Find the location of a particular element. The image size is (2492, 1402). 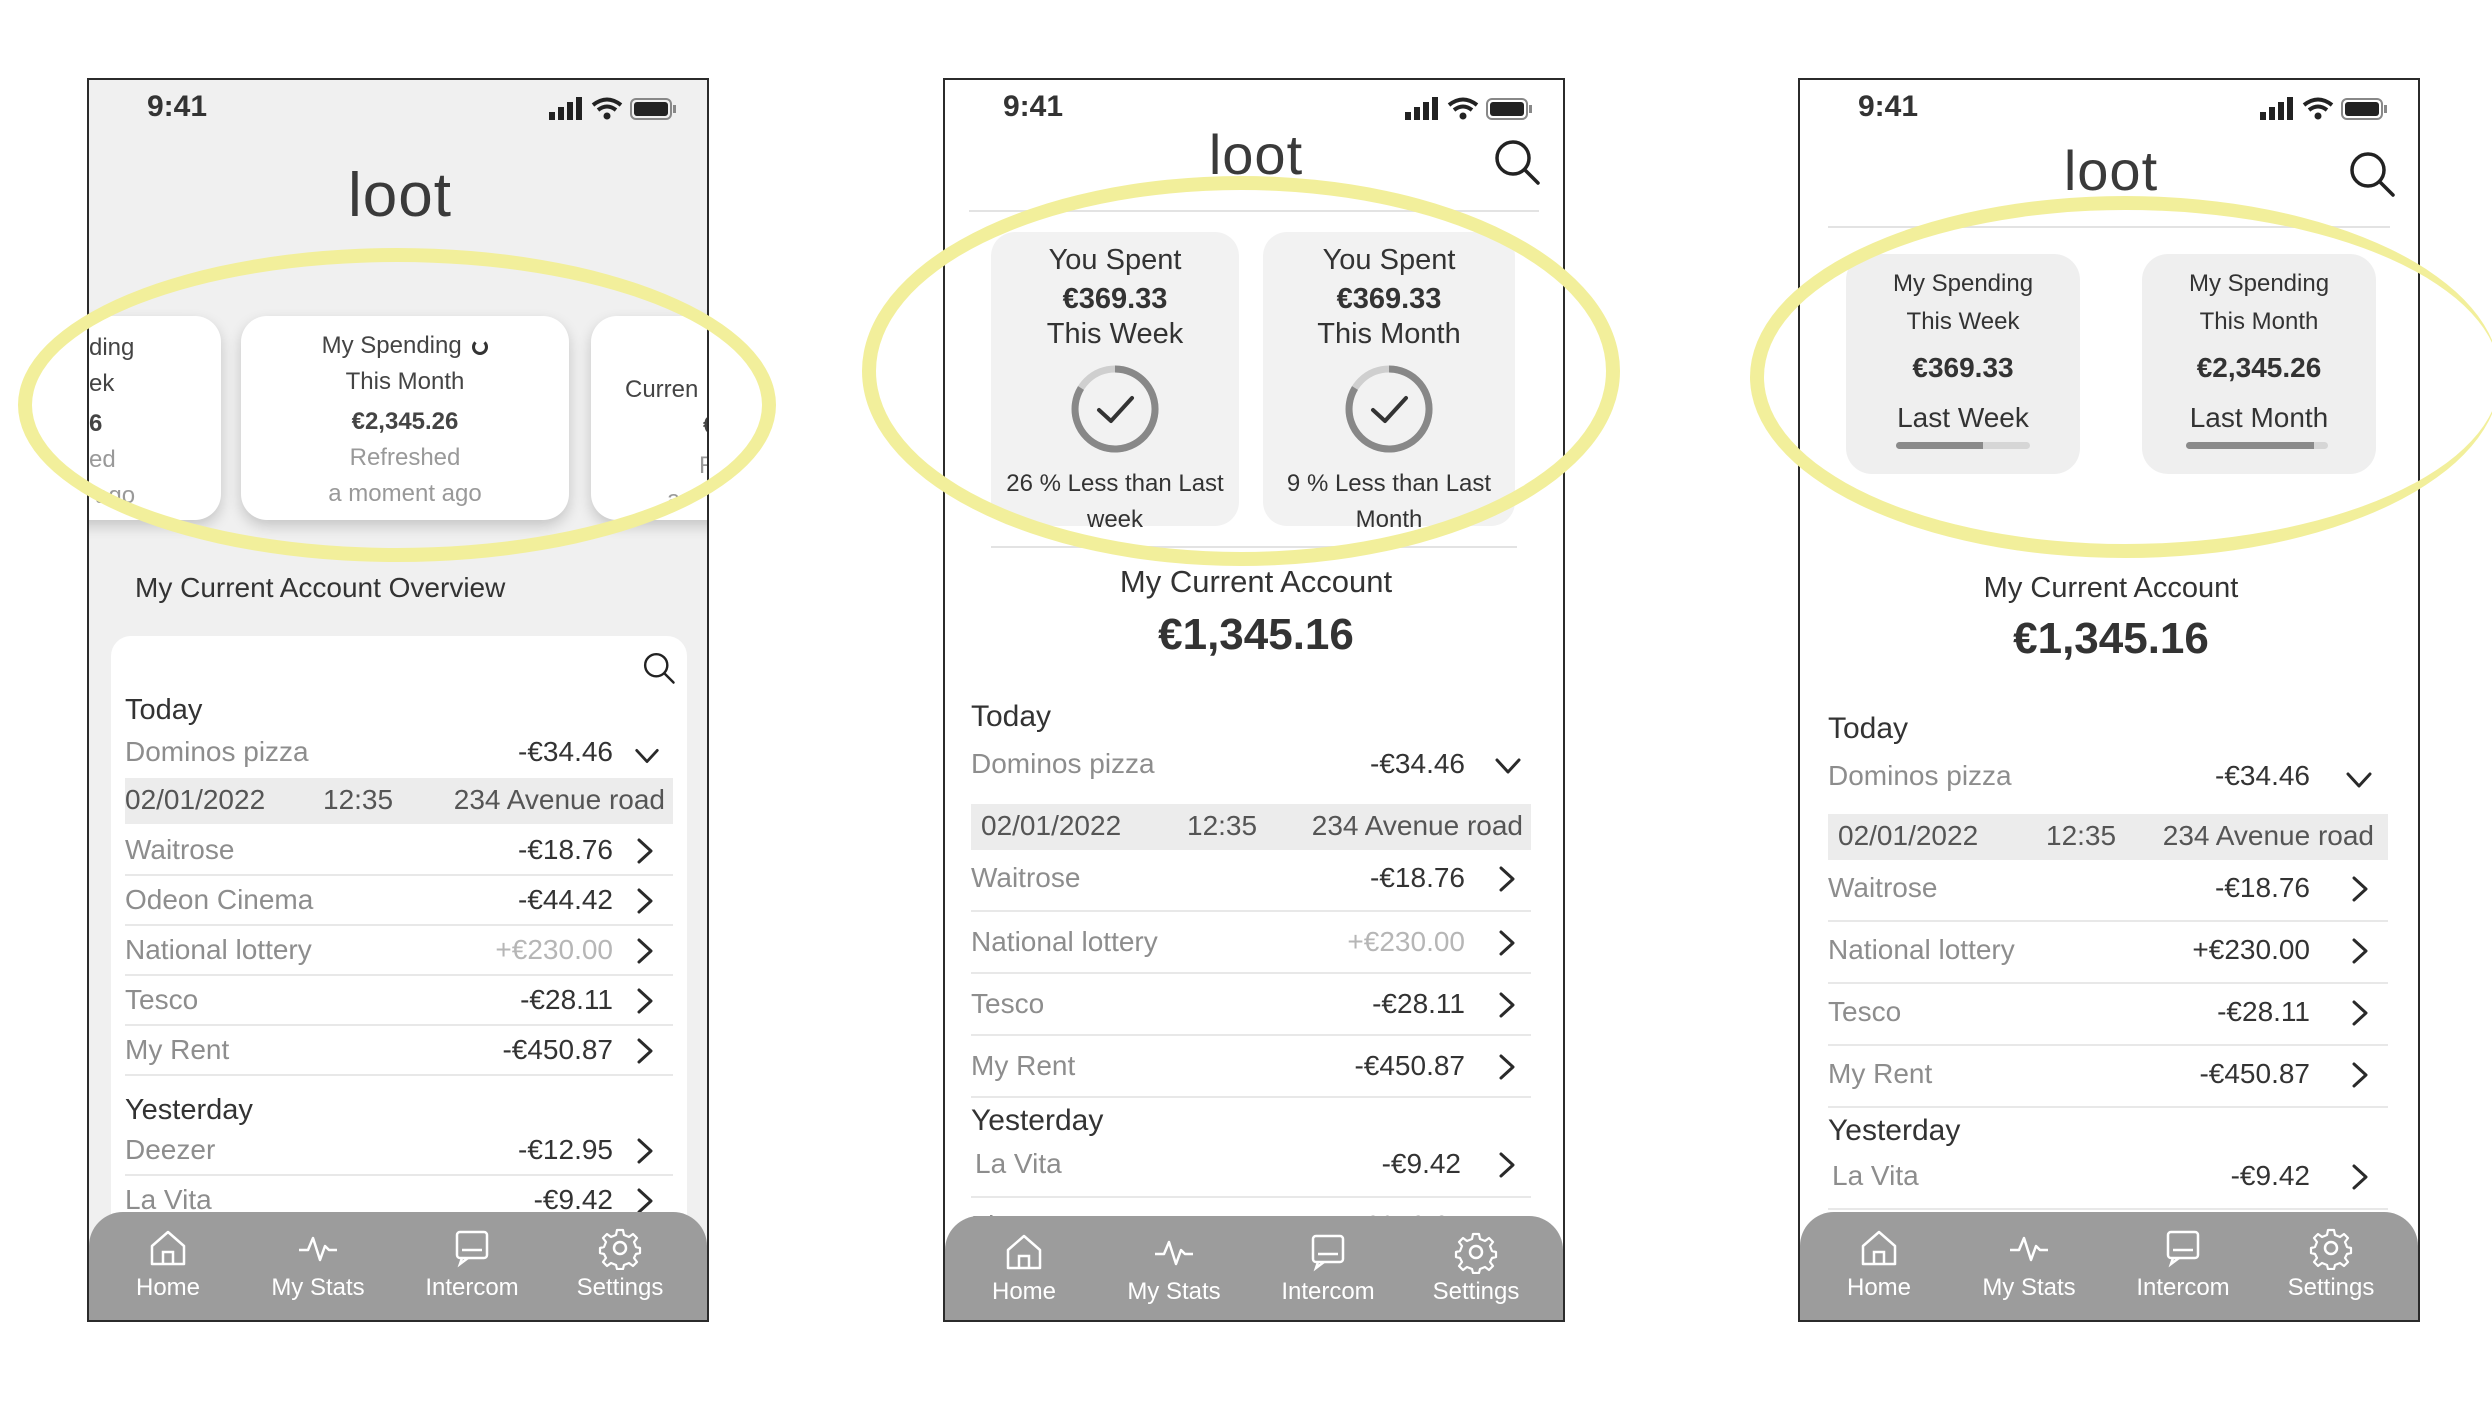

home-icon is located at coordinates (168, 1248).